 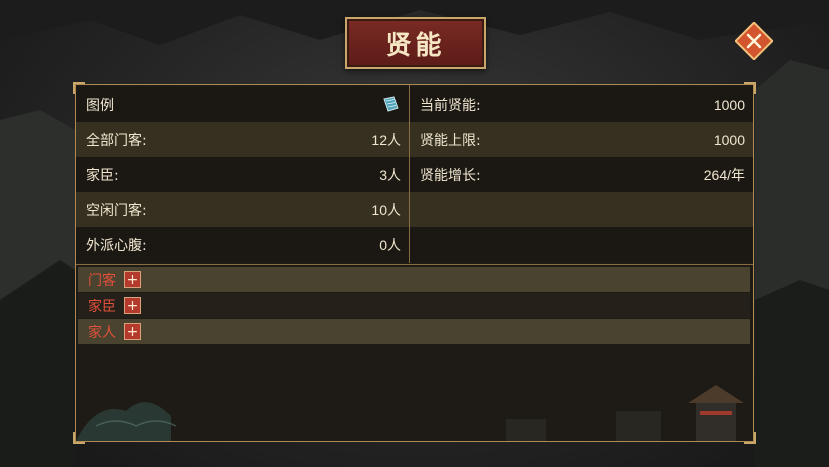 What do you see at coordinates (414, 279) in the screenshot?
I see `category-row-retainers: 门客 +` at bounding box center [414, 279].